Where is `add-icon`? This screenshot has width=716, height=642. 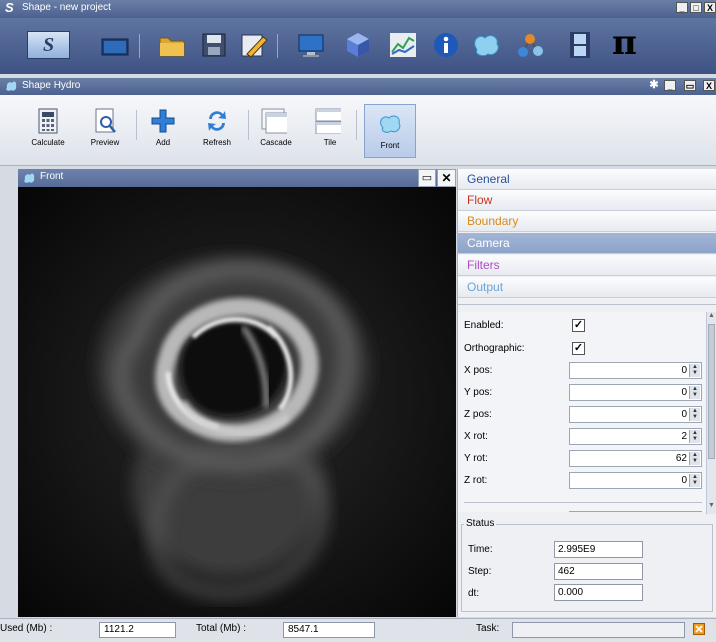 add-icon is located at coordinates (163, 121).